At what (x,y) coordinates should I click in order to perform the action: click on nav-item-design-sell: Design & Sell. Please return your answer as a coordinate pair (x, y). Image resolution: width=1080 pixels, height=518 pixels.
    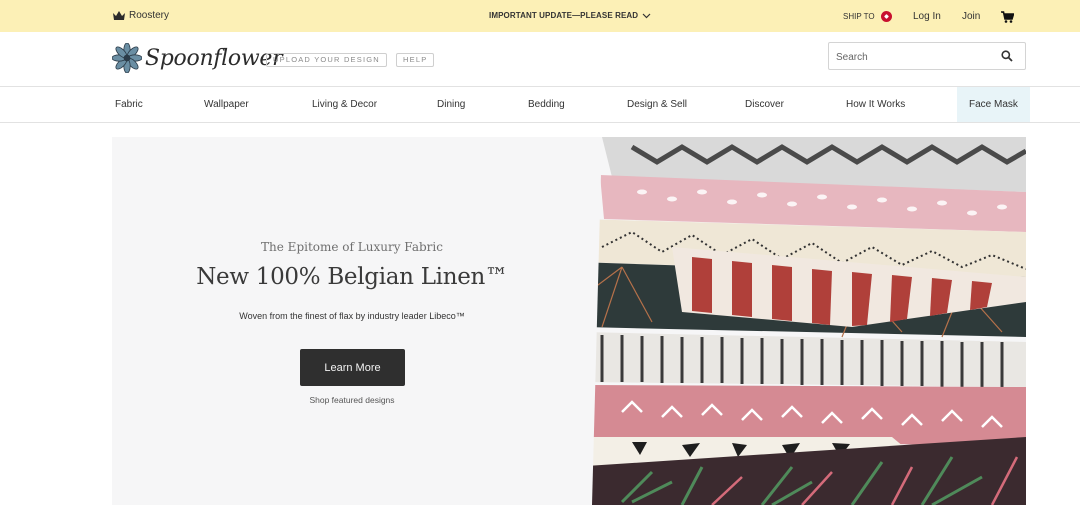
    Looking at the image, I should click on (657, 104).